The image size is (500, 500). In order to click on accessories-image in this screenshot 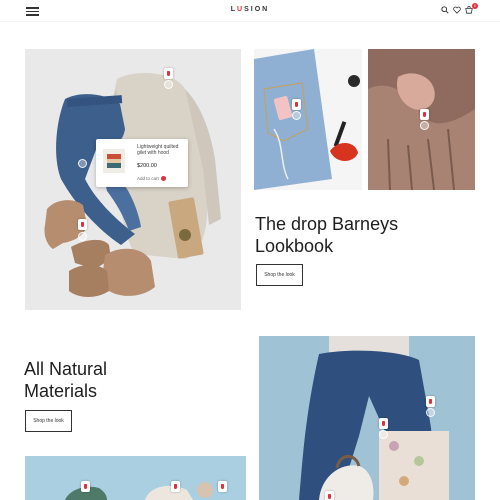, I will do `click(135, 478)`.